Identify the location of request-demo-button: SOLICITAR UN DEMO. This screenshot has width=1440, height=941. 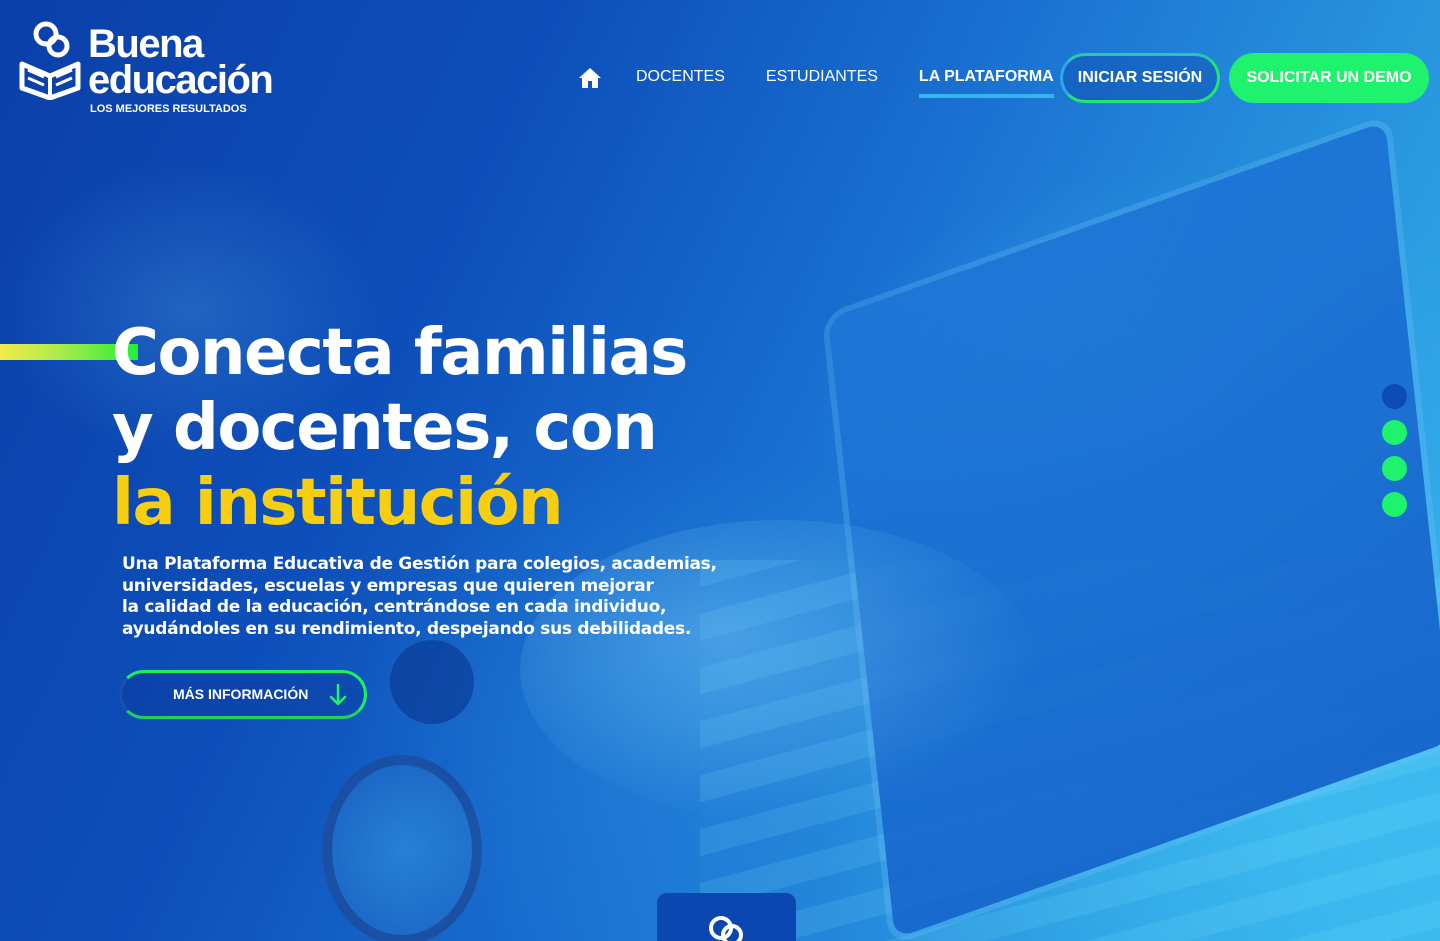
(1329, 78).